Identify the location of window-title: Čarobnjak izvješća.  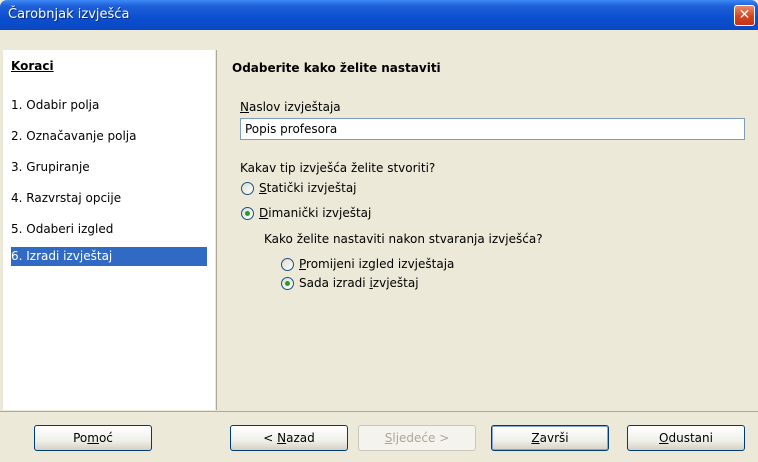
(69, 14).